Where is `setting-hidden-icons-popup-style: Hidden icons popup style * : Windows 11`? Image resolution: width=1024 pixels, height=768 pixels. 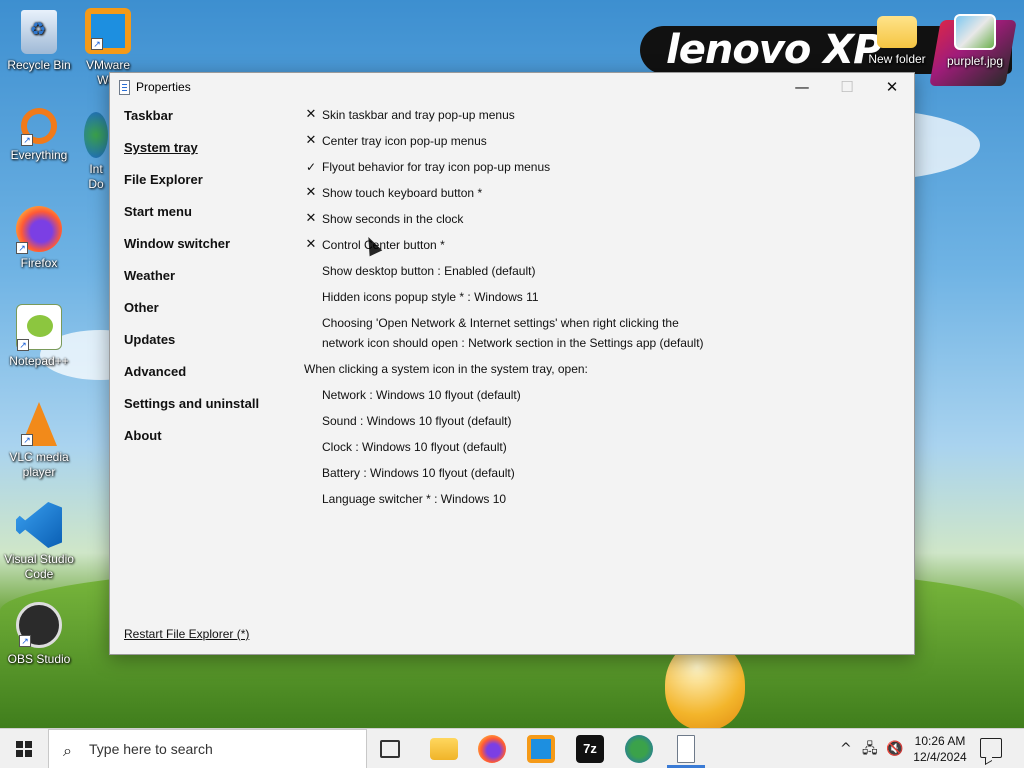
setting-hidden-icons-popup-style: Hidden icons popup style * : Windows 11 is located at coordinates (604, 298).